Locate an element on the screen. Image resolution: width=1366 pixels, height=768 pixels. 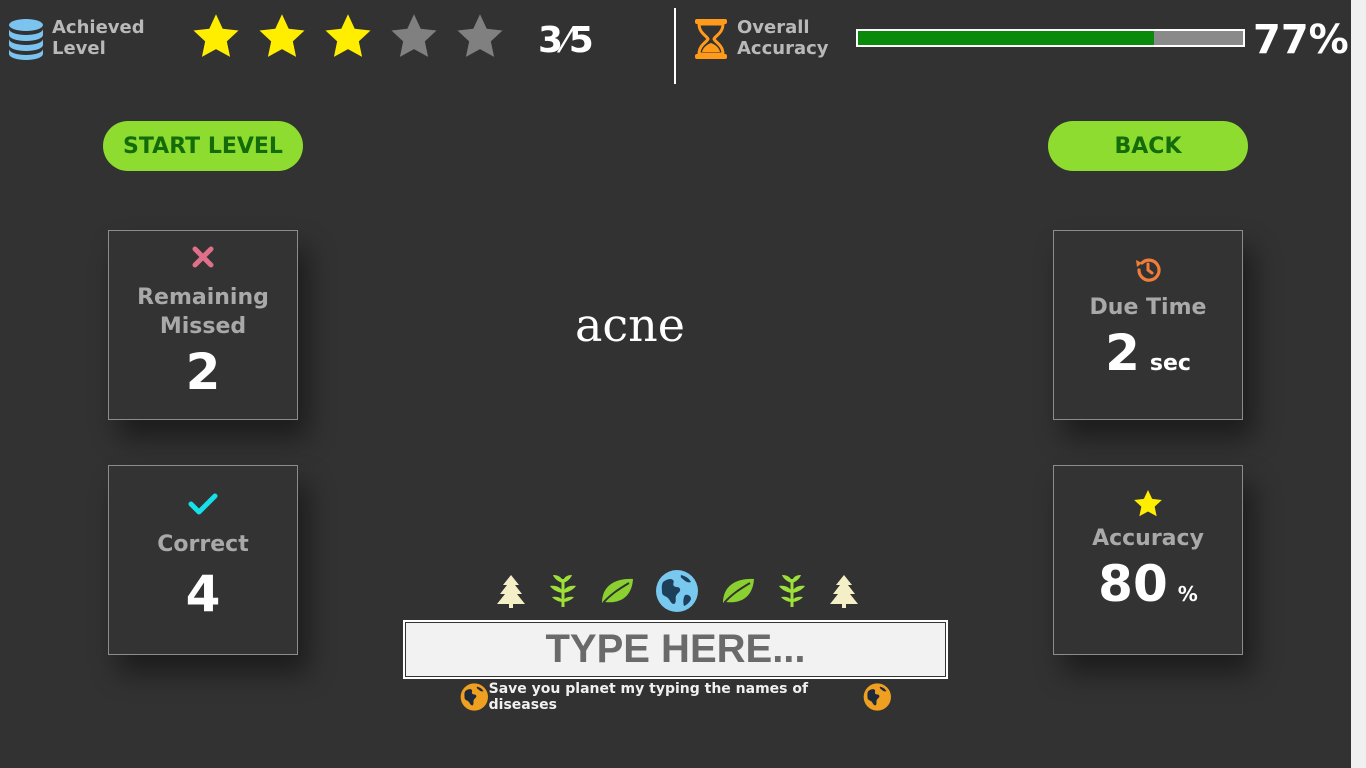
decor-row is located at coordinates (677, 591).